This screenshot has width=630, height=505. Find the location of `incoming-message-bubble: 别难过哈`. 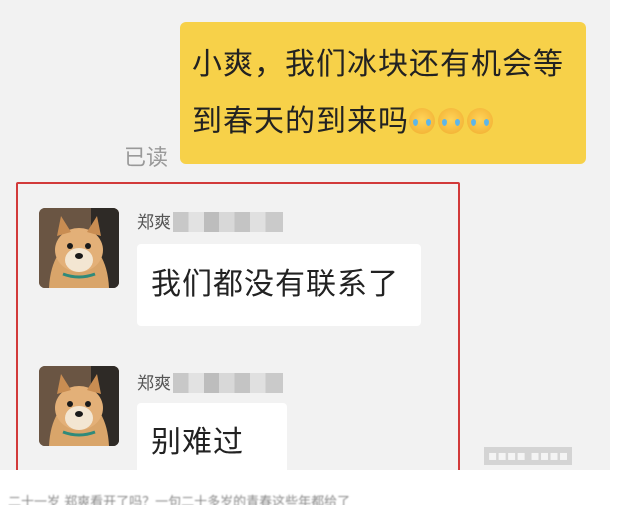

incoming-message-bubble: 别难过哈 is located at coordinates (212, 436).